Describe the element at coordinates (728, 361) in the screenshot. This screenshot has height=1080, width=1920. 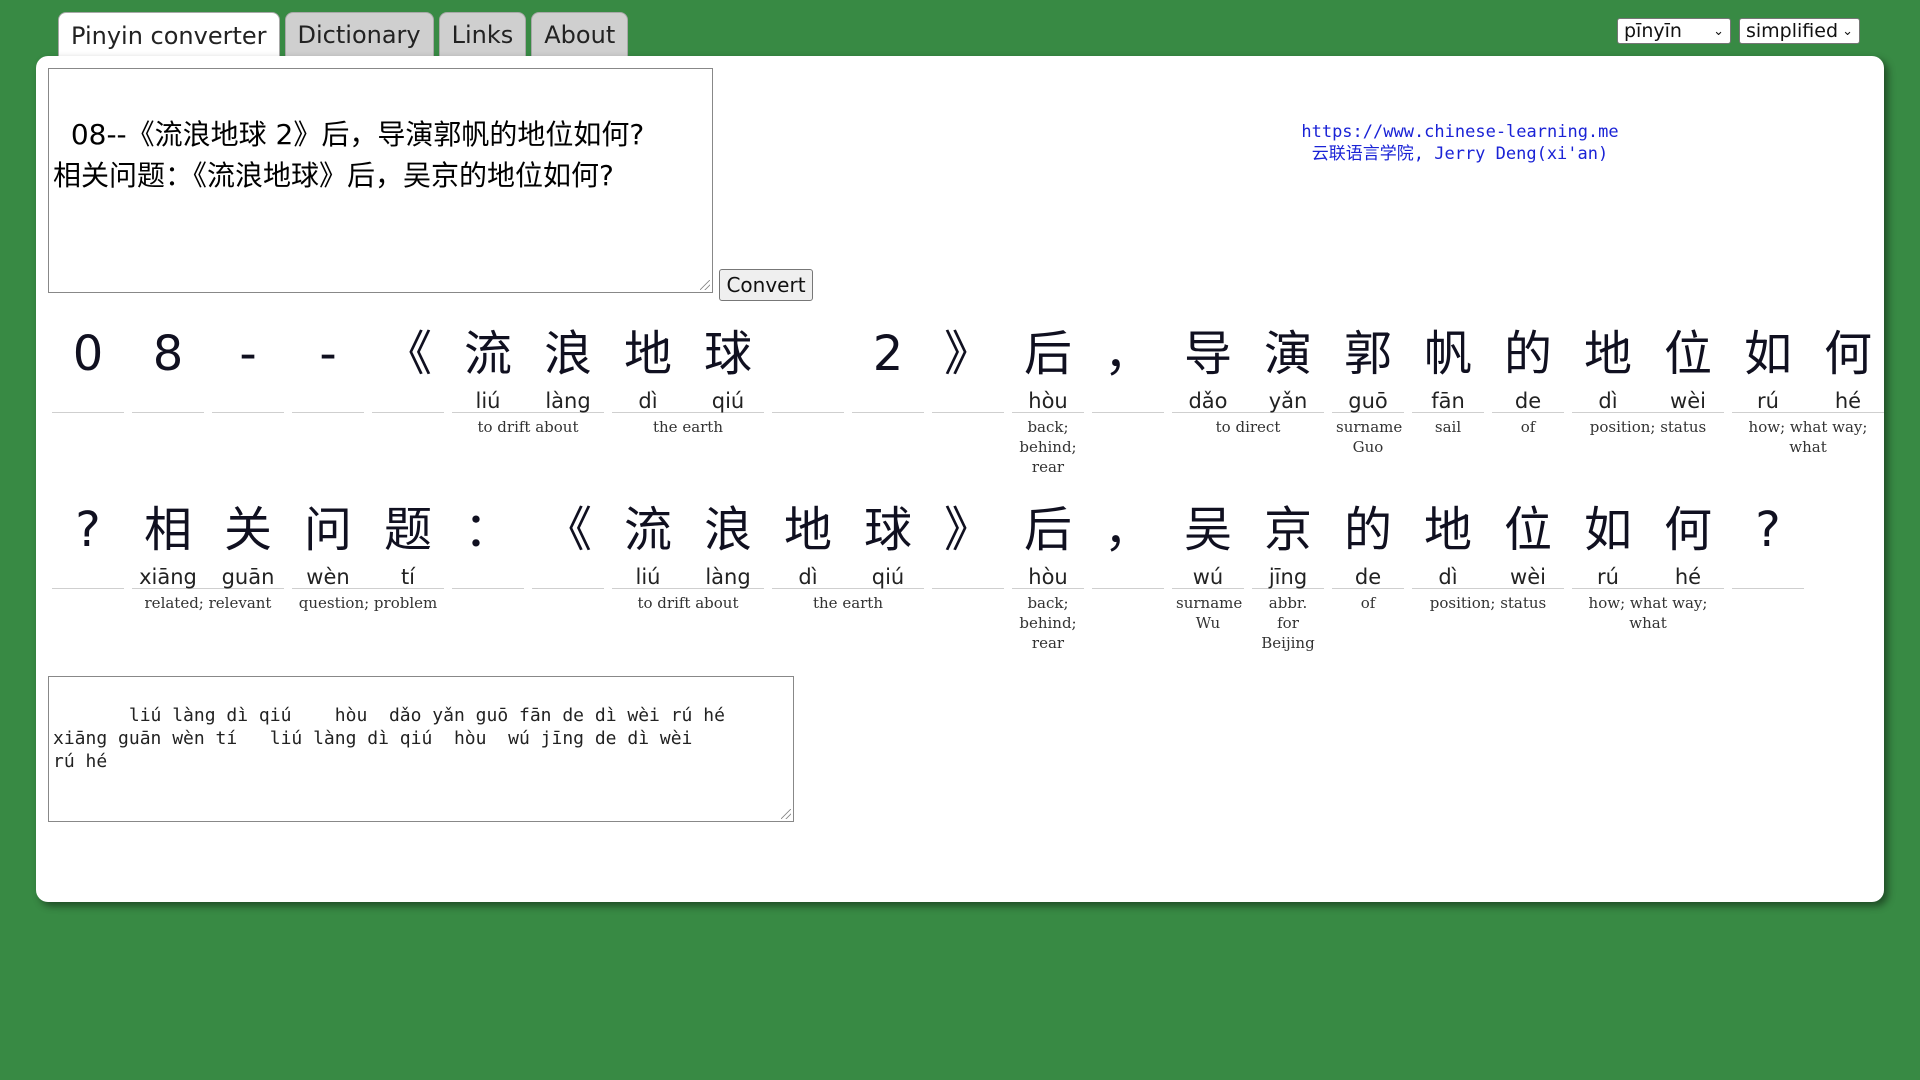
I see `character-cell: 球 qiú` at that location.